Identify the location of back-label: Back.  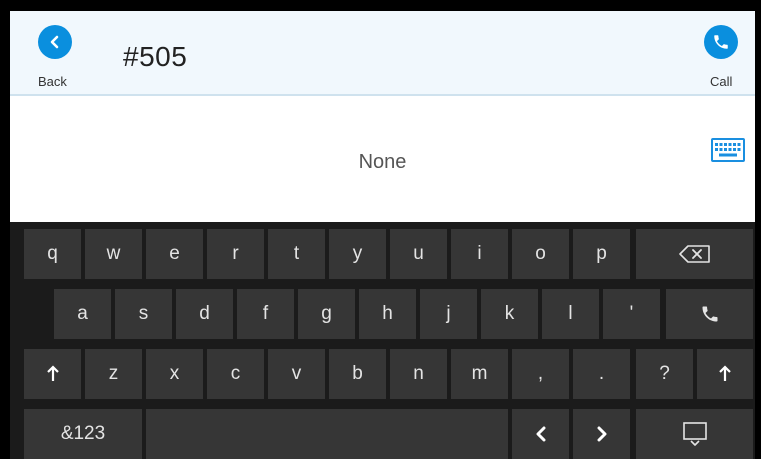
(52, 81).